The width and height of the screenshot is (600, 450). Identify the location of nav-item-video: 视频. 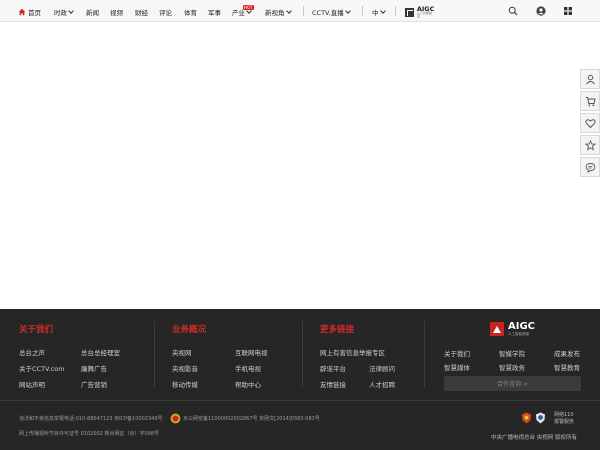
(116, 12).